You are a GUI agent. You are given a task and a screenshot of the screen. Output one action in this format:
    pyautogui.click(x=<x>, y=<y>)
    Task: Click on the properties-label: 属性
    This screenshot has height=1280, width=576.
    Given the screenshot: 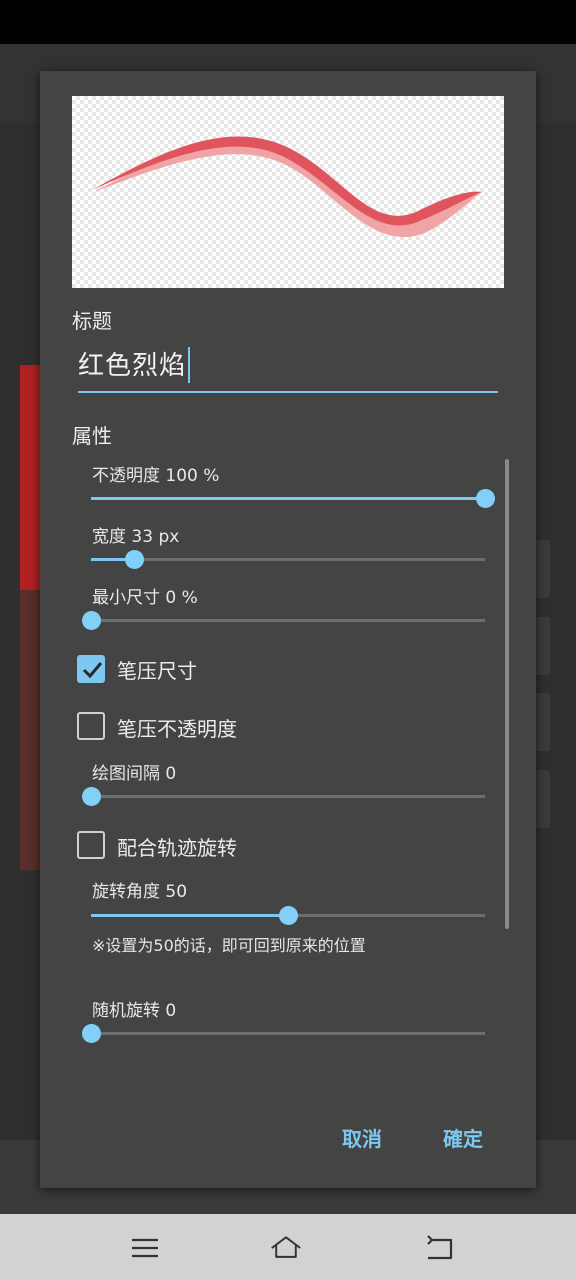 What is the action you would take?
    pyautogui.click(x=92, y=436)
    